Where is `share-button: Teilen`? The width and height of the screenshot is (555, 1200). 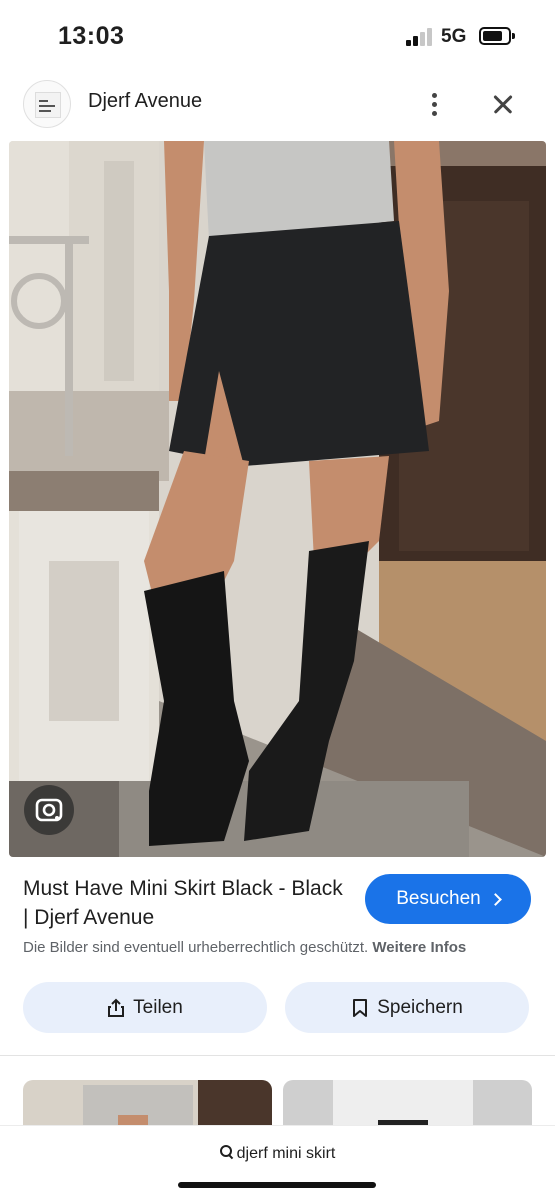 share-button: Teilen is located at coordinates (145, 1007).